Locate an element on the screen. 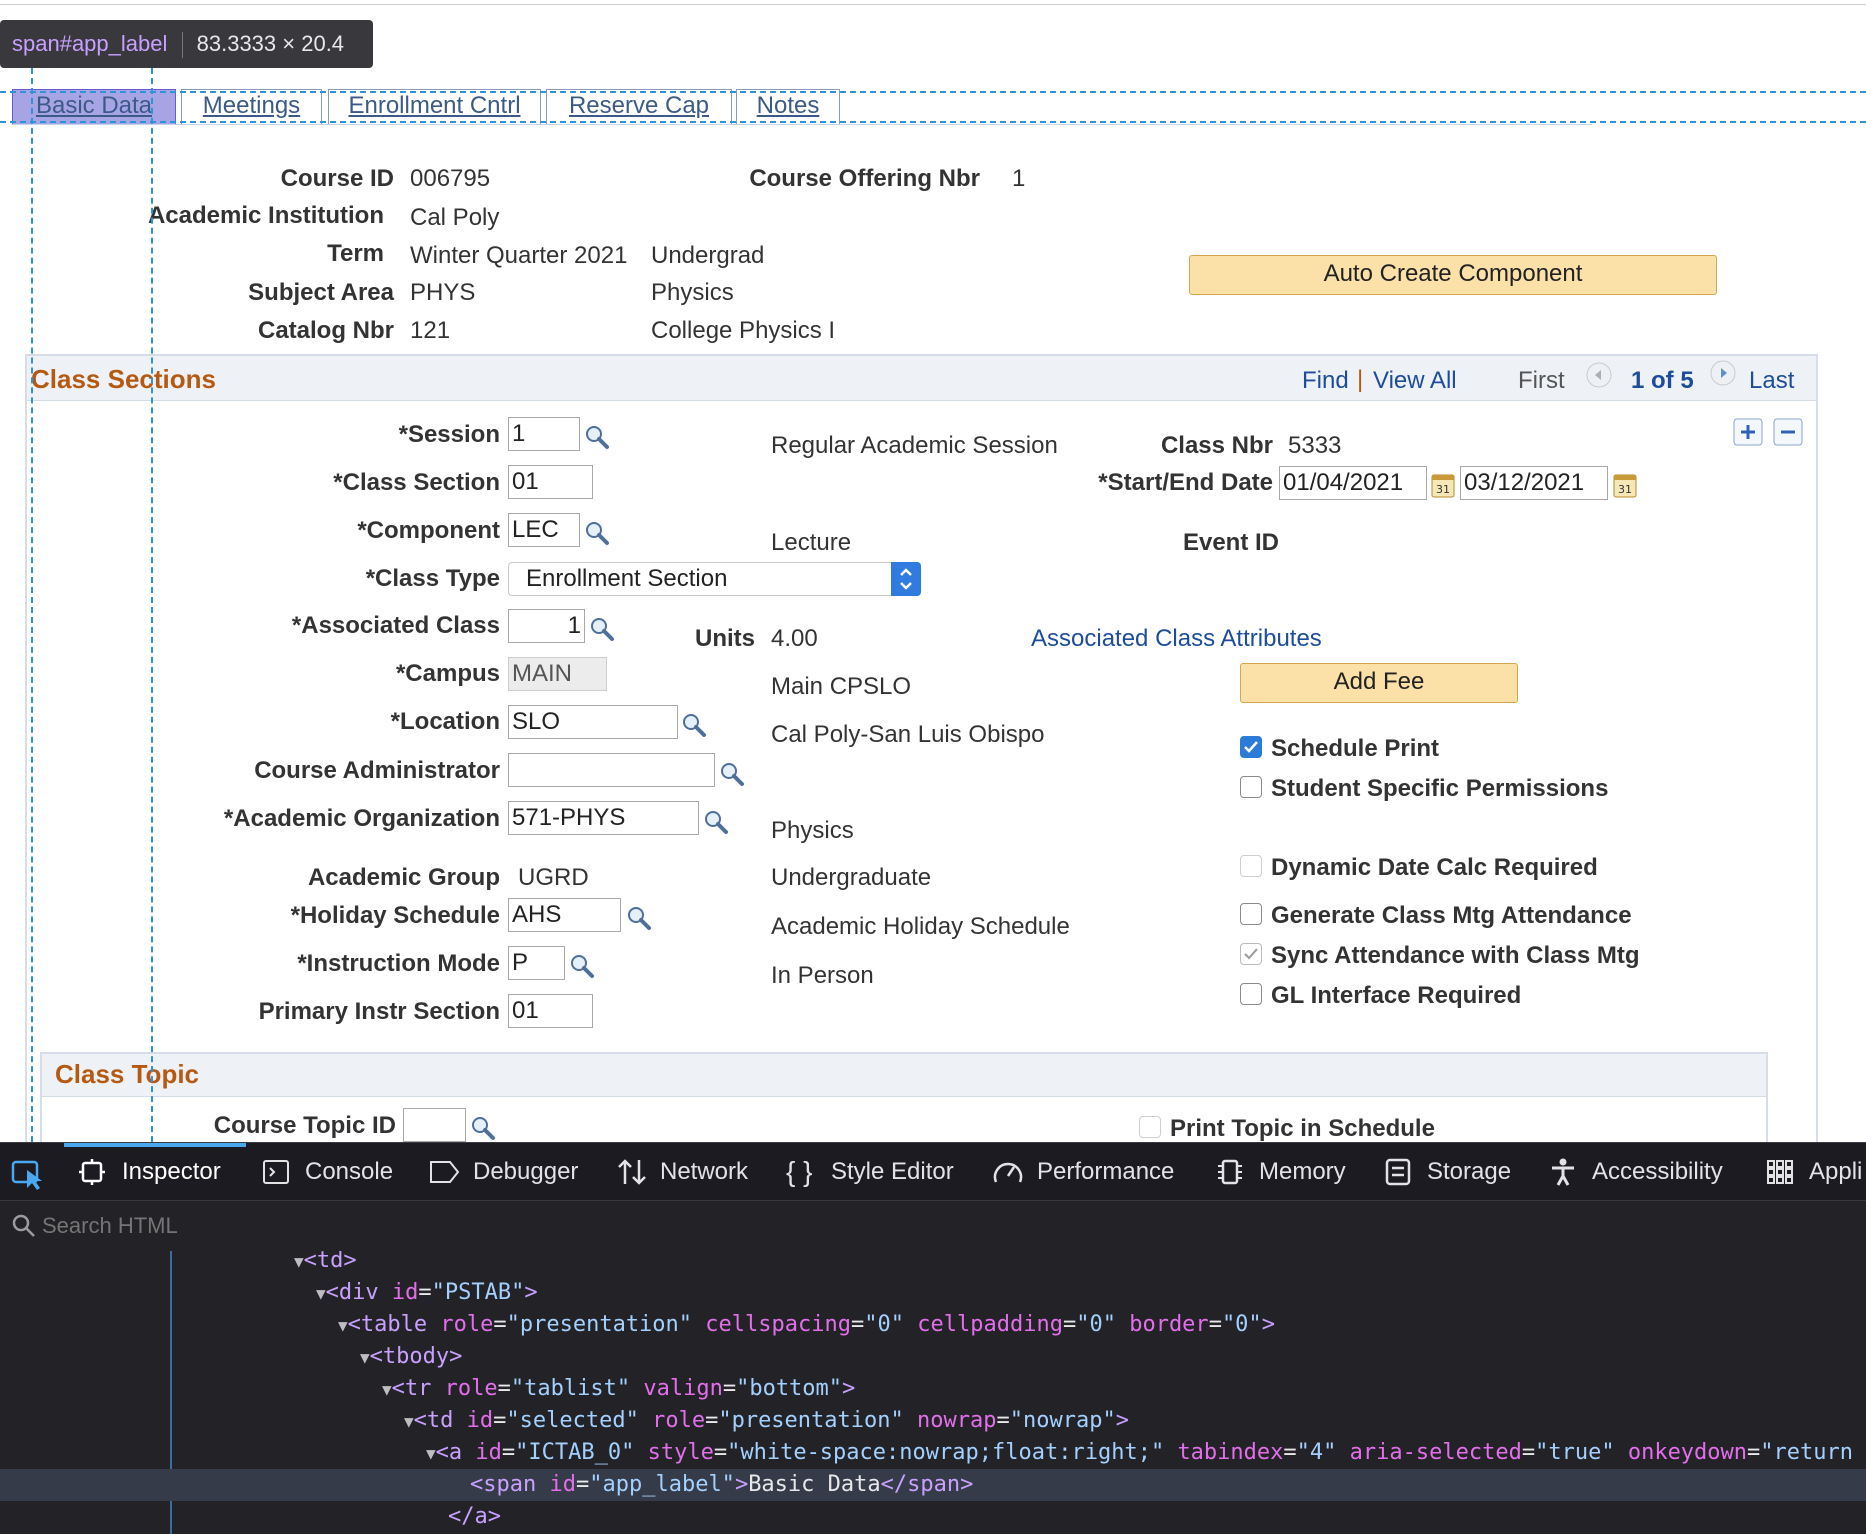 This screenshot has width=1866, height=1534. tab-notes: Notes is located at coordinates (788, 106).